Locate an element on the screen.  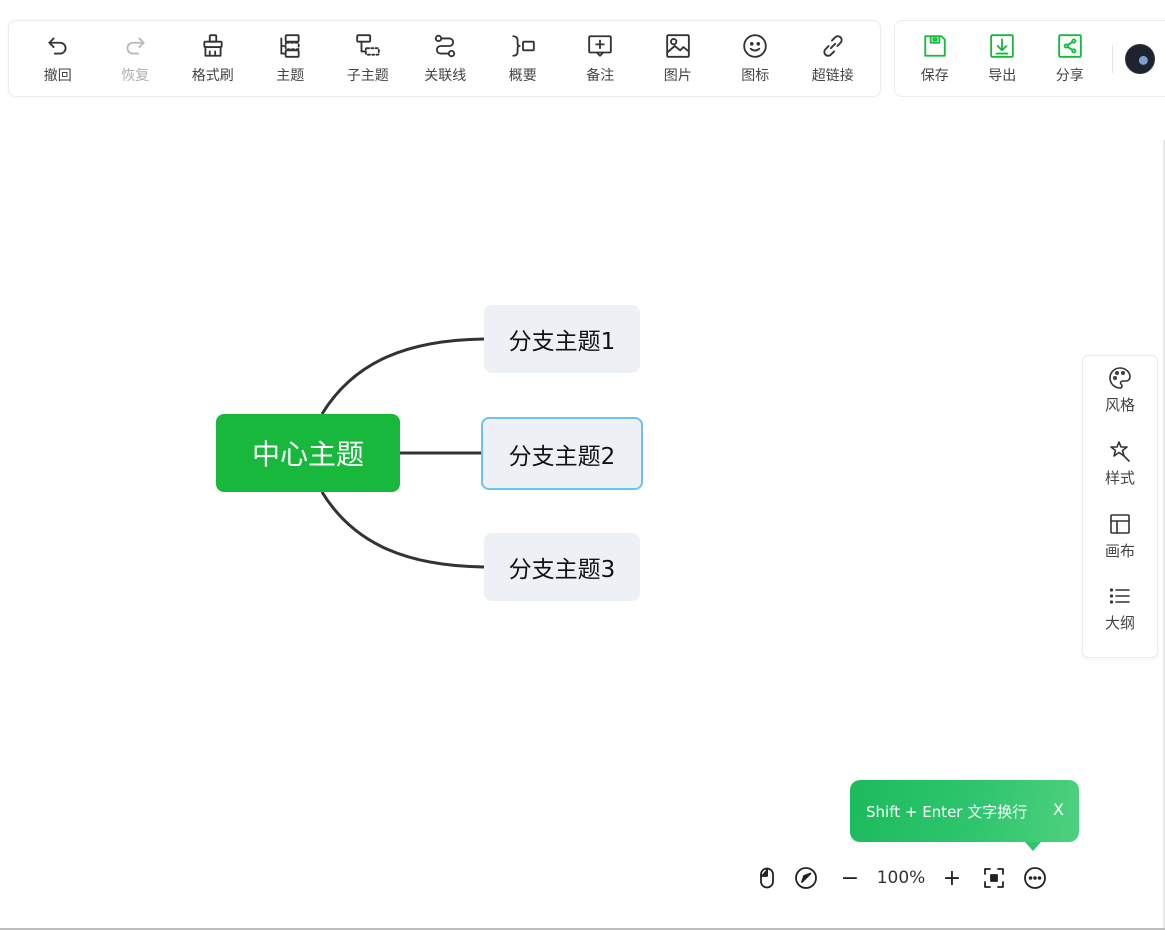
subtopic-label: 子主题 is located at coordinates (367, 75).